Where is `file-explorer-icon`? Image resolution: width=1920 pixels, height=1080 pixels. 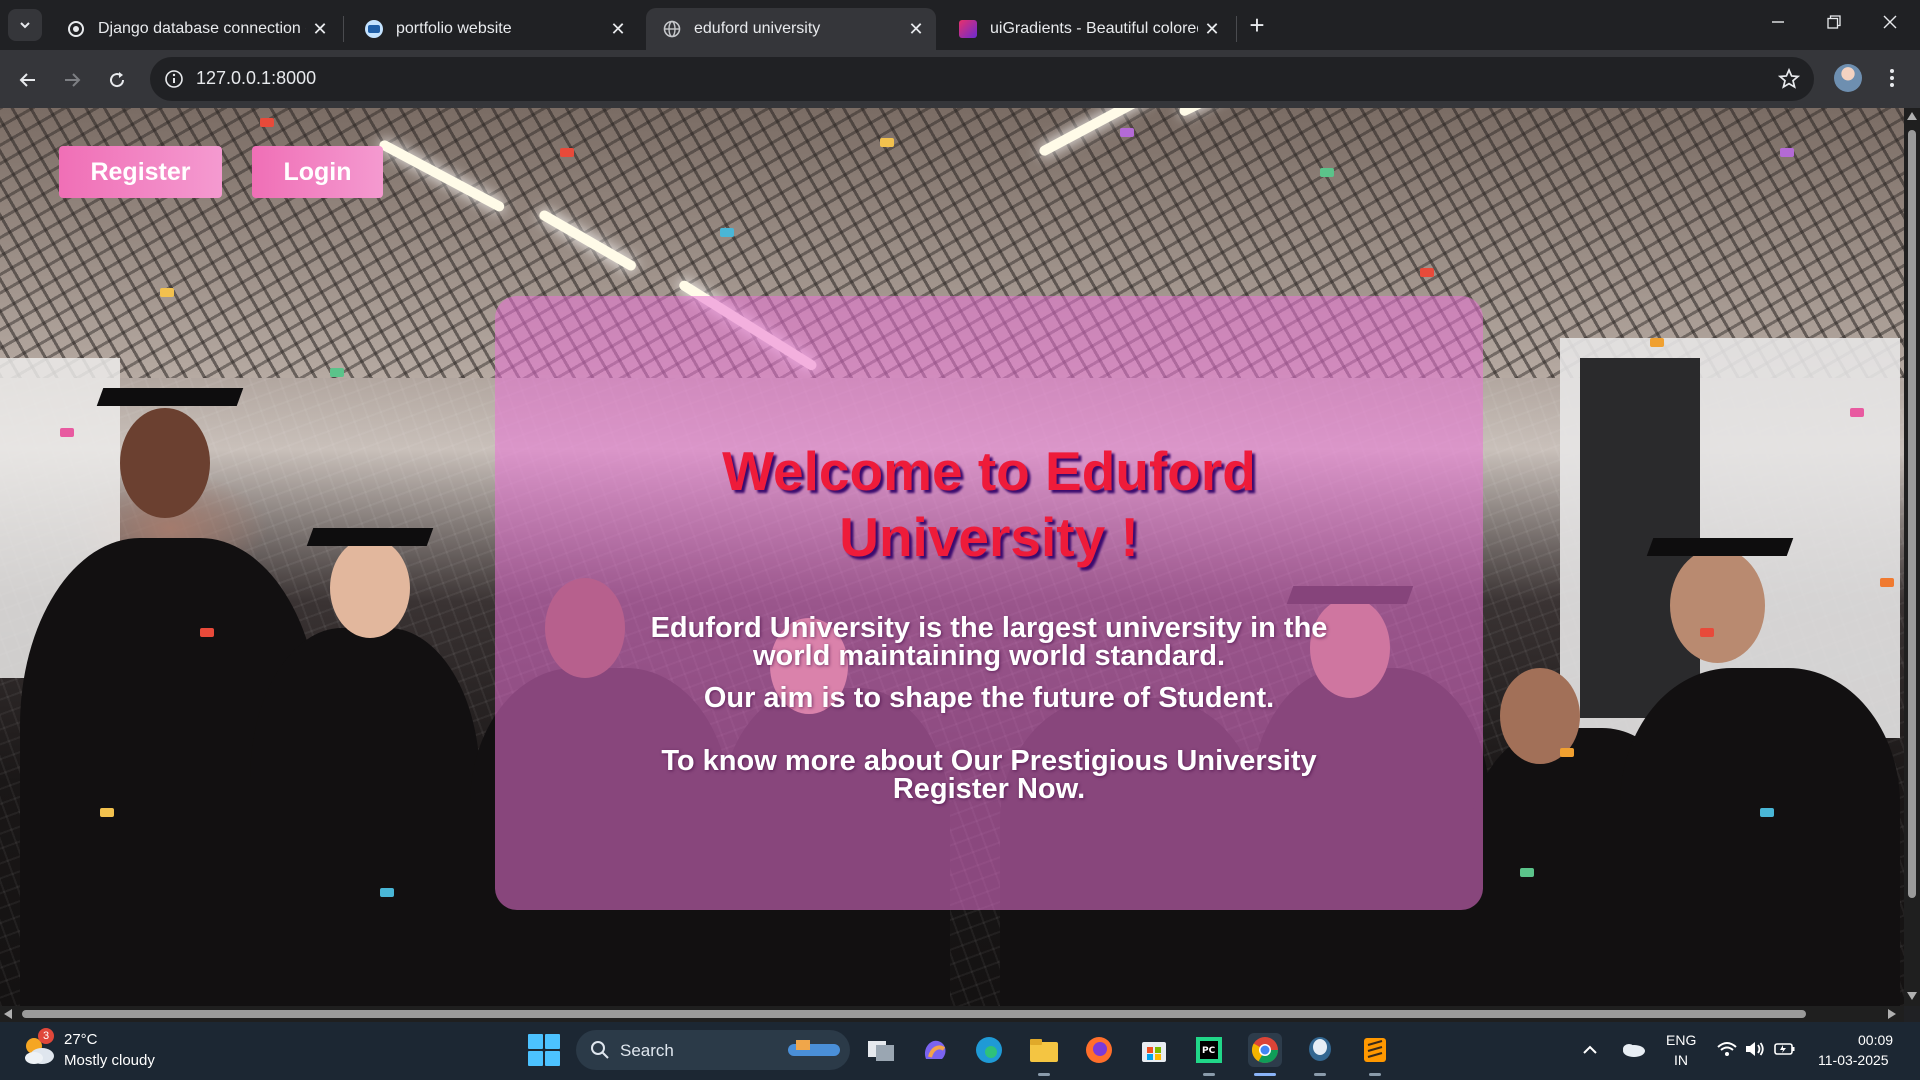 file-explorer-icon is located at coordinates (1044, 1050).